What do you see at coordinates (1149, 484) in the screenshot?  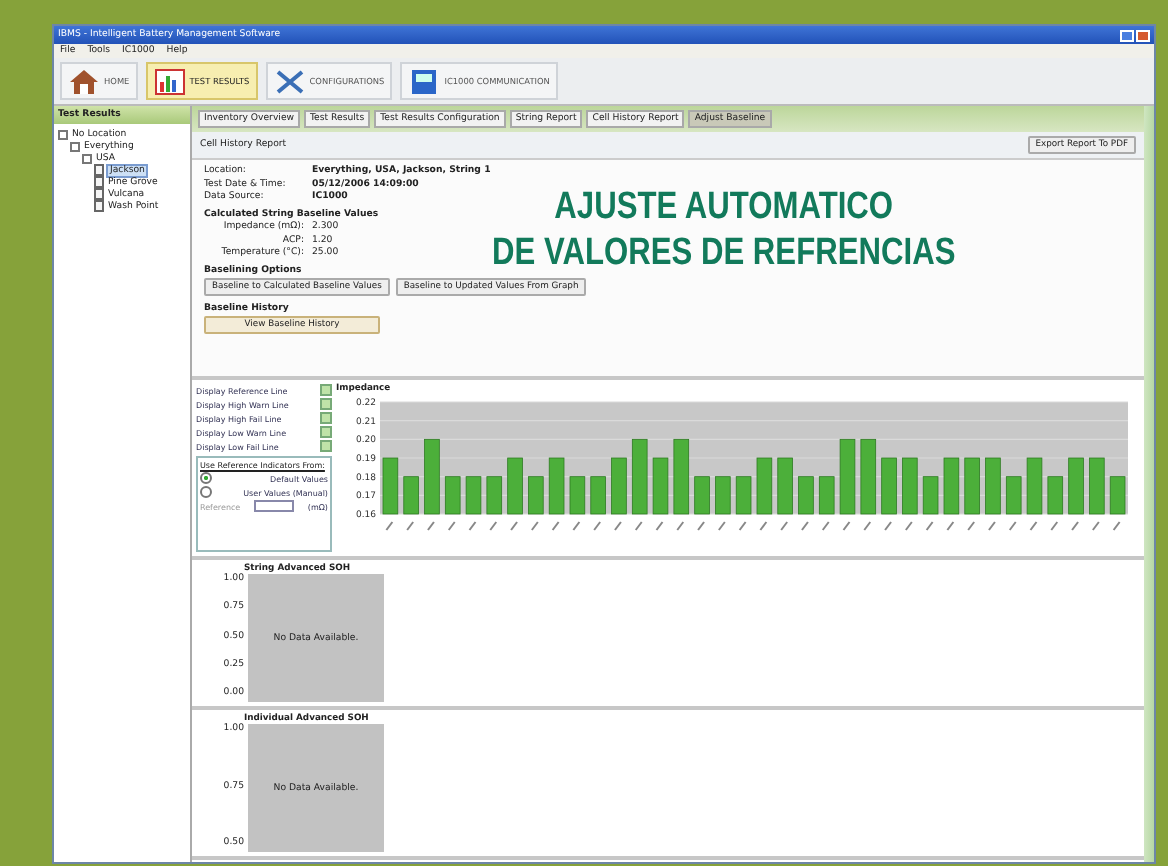 I see `scrollbar` at bounding box center [1149, 484].